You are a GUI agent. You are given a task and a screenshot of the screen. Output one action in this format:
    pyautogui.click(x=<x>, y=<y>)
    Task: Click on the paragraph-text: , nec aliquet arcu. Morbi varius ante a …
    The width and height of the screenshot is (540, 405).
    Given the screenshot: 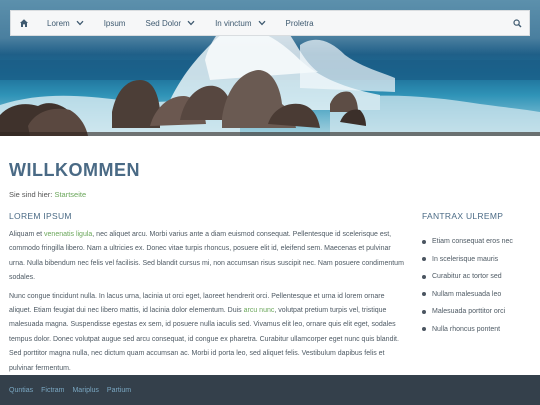 What is the action you would take?
    pyautogui.click(x=206, y=256)
    